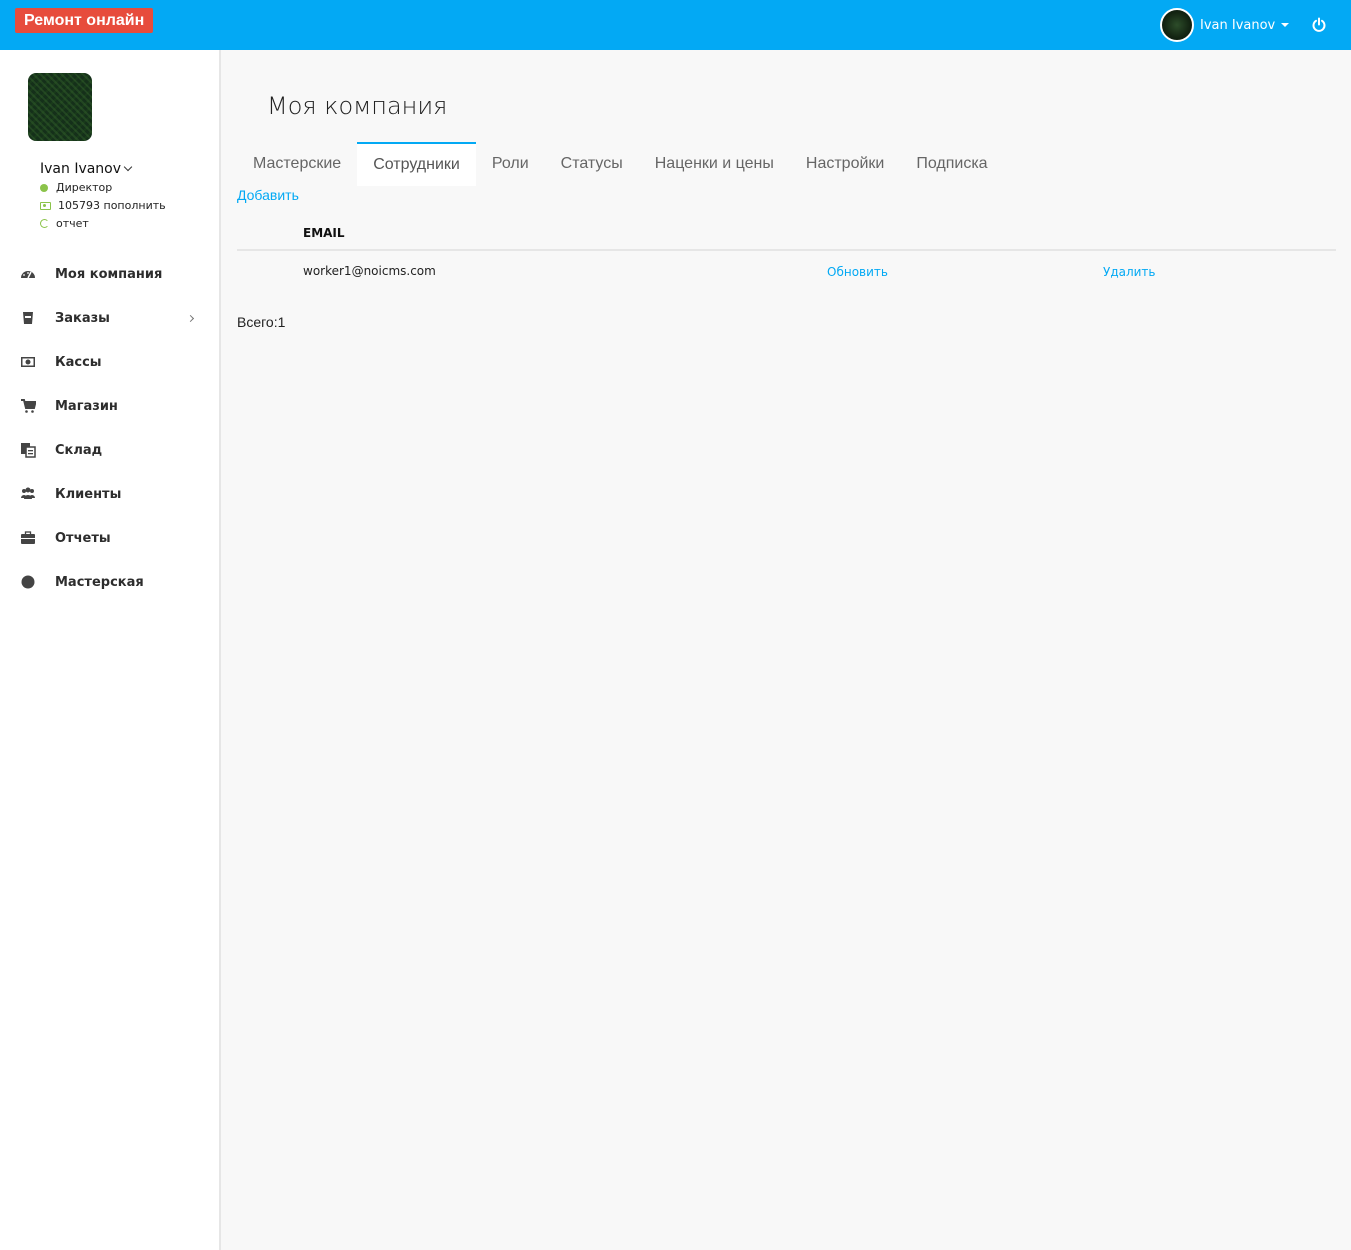 This screenshot has width=1351, height=1250. Describe the element at coordinates (103, 205) in the screenshot. I see `balance-line: 105793 пополнить` at that location.